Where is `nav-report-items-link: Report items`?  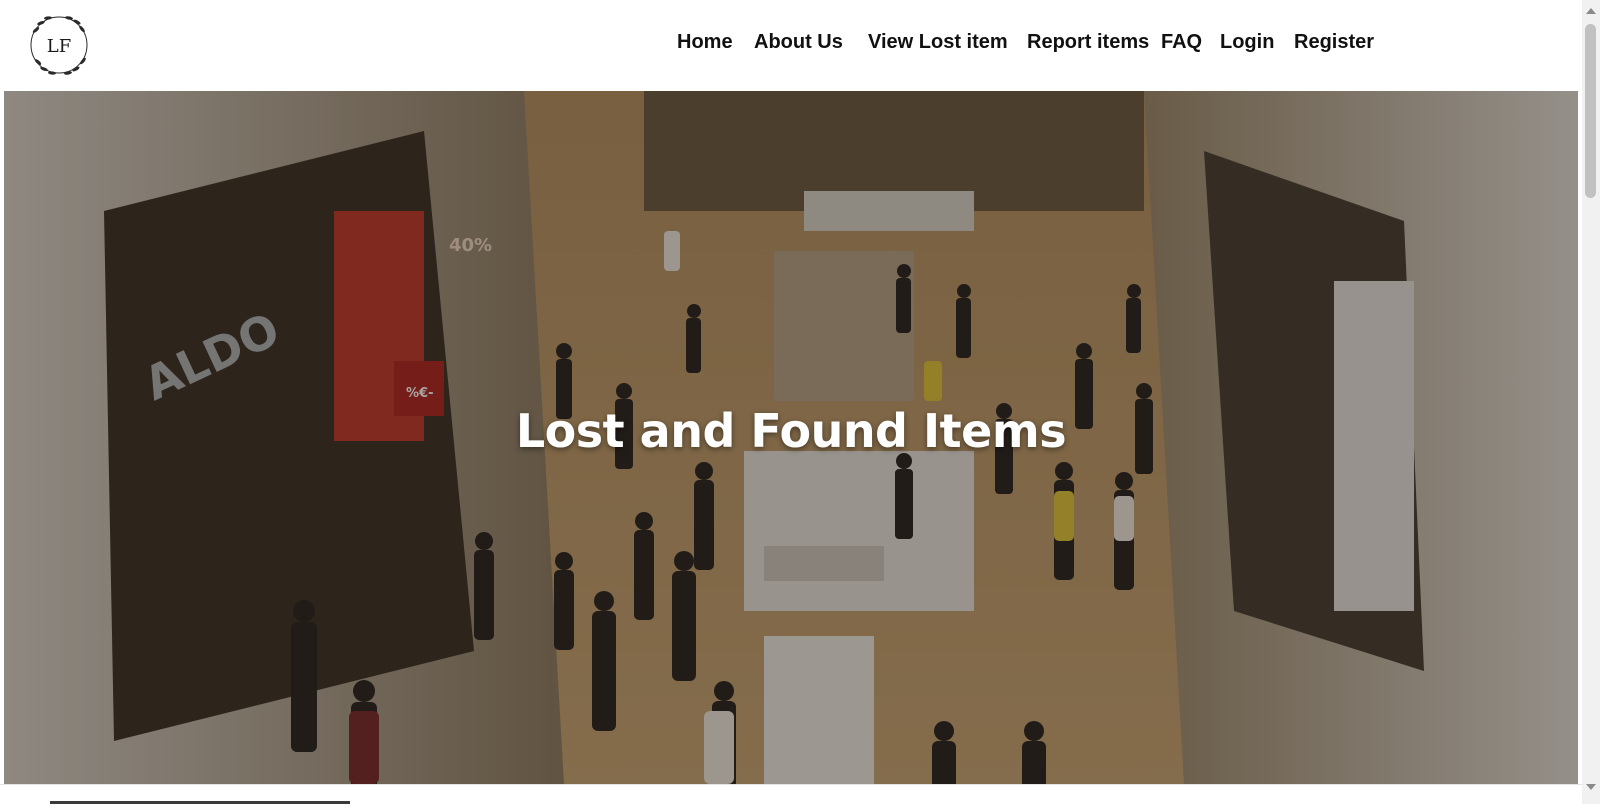 nav-report-items-link: Report items is located at coordinates (1088, 42).